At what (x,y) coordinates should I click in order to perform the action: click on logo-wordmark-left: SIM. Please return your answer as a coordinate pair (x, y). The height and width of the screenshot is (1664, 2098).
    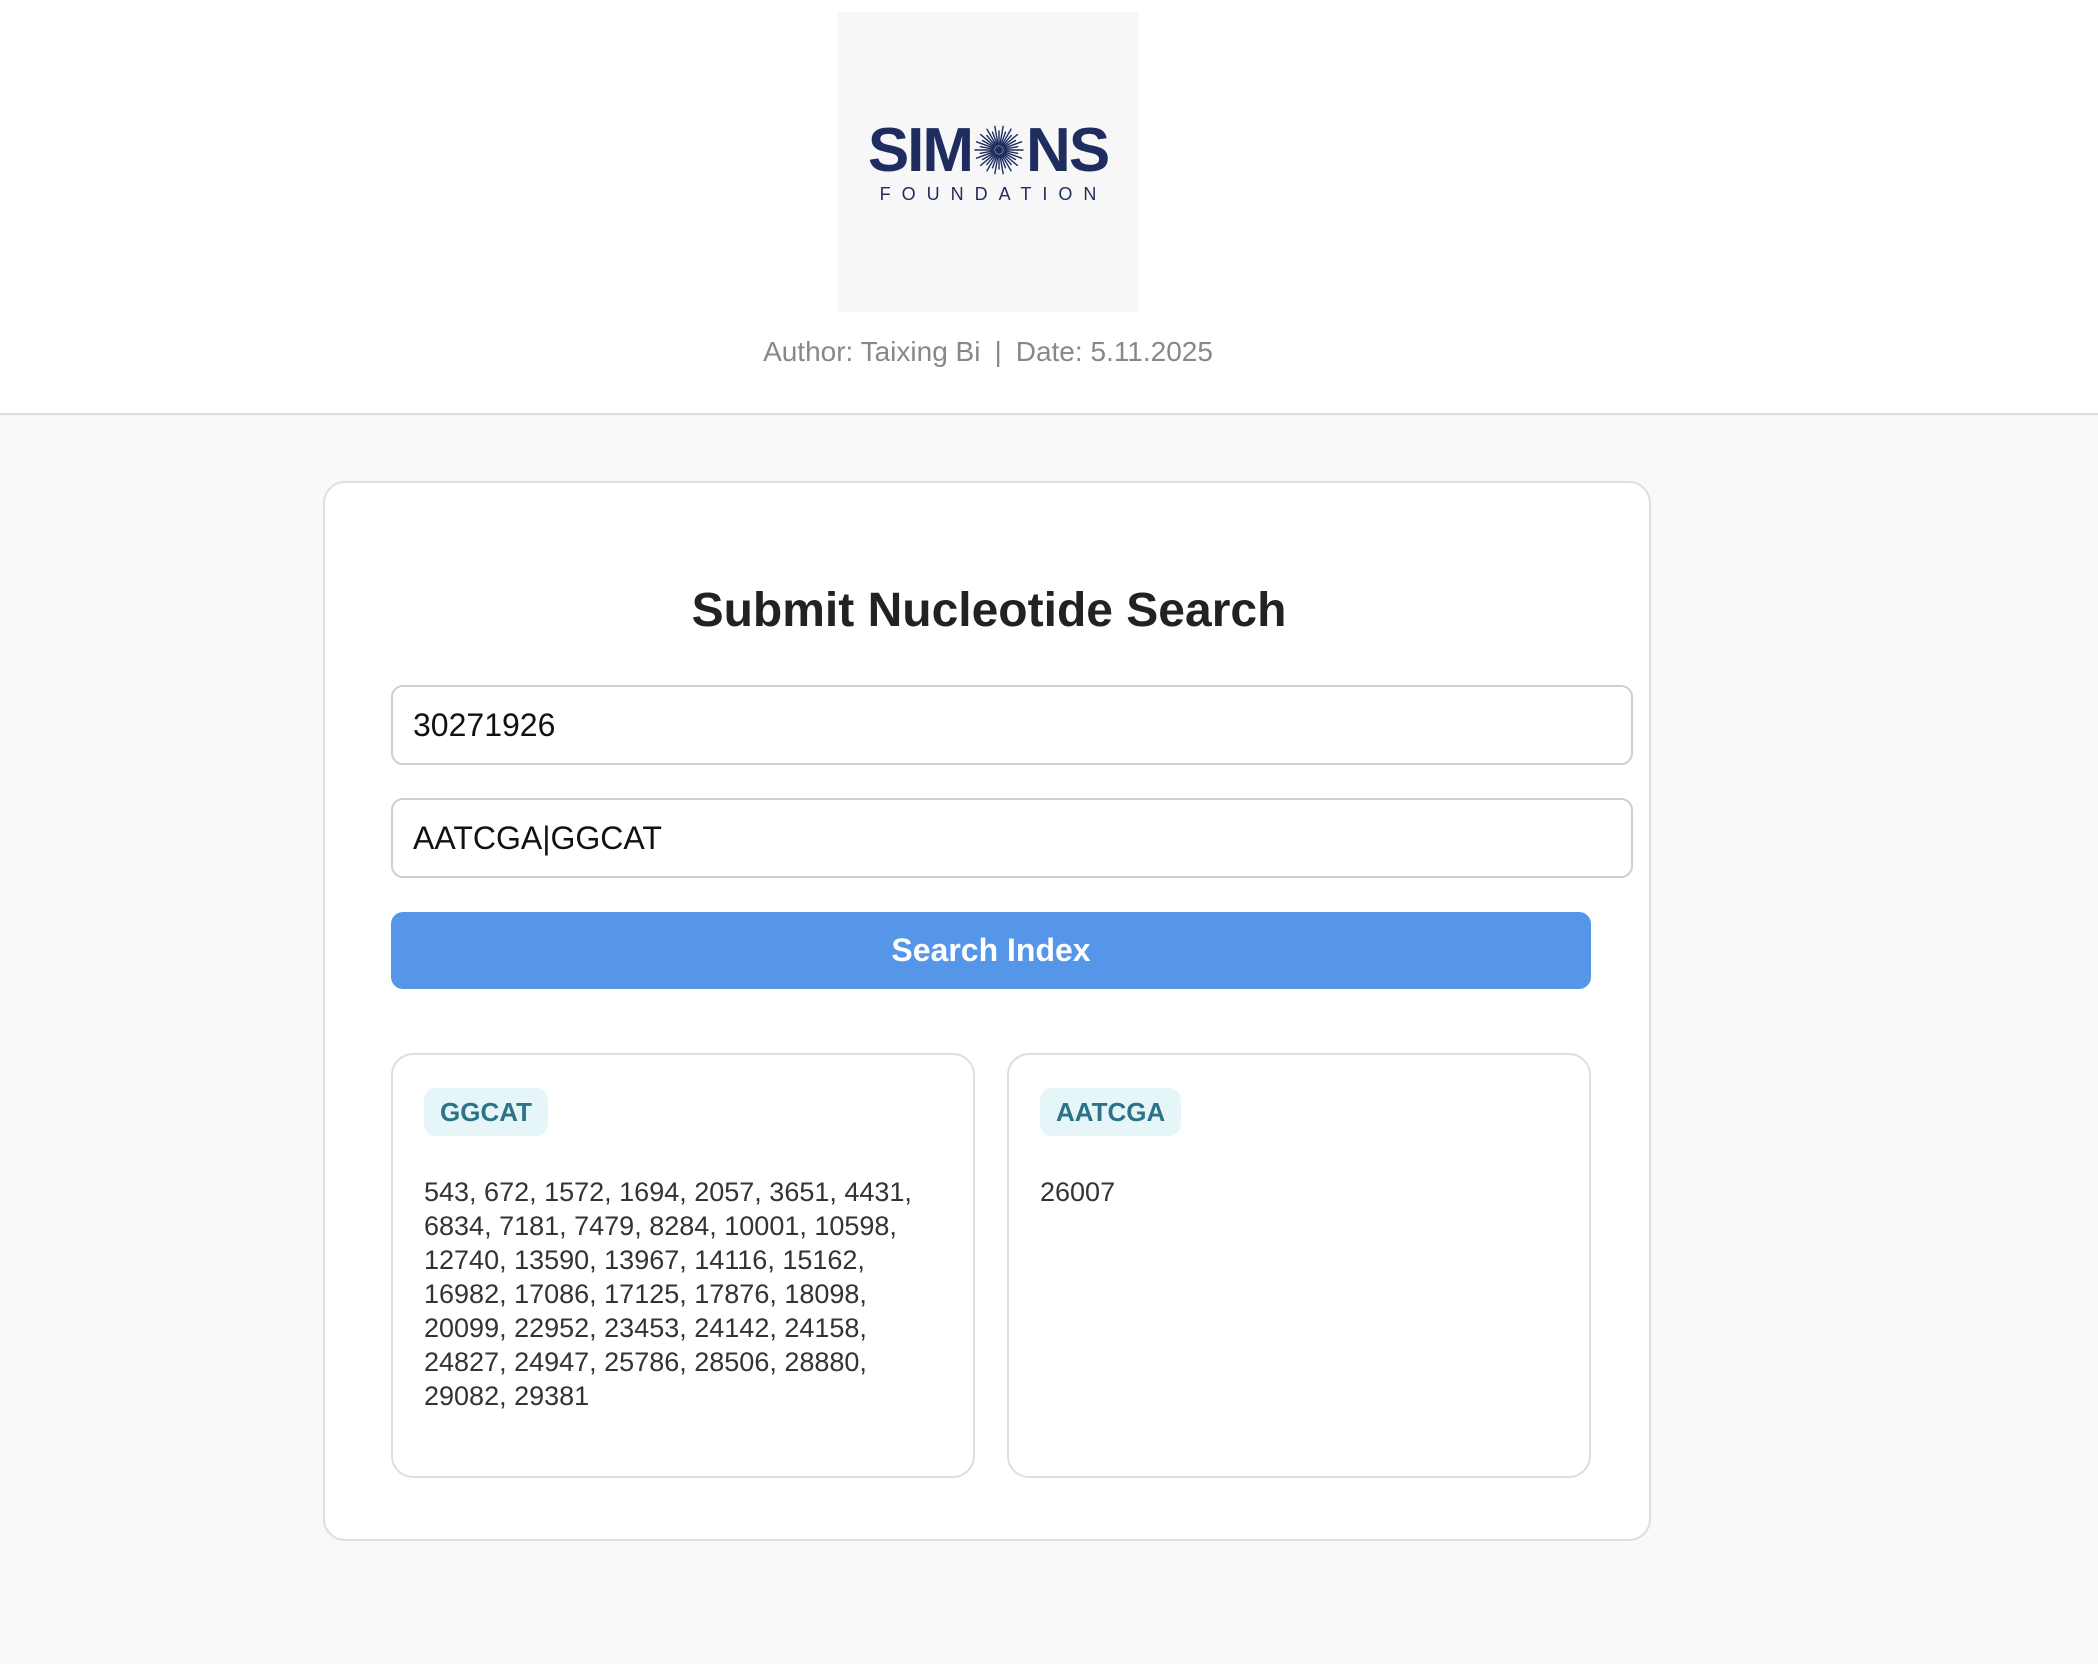
    Looking at the image, I should click on (920, 150).